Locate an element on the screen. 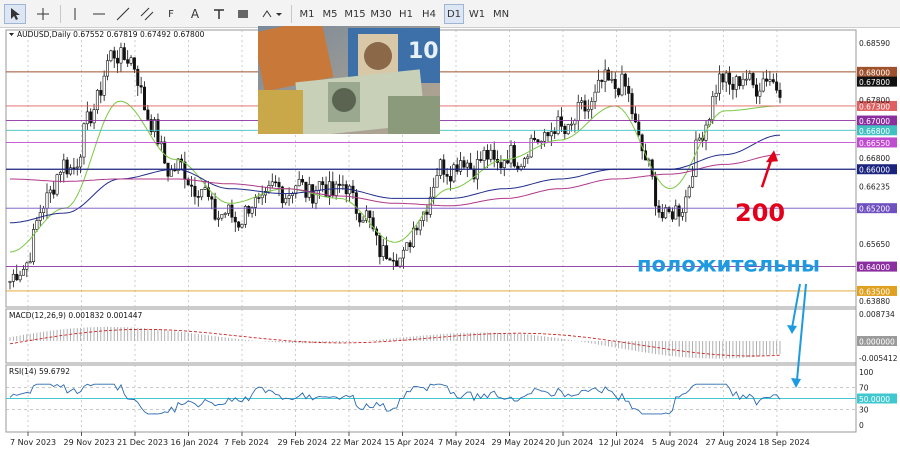 Image resolution: width=900 pixels, height=454 pixels. horizontal-line-button is located at coordinates (99, 14).